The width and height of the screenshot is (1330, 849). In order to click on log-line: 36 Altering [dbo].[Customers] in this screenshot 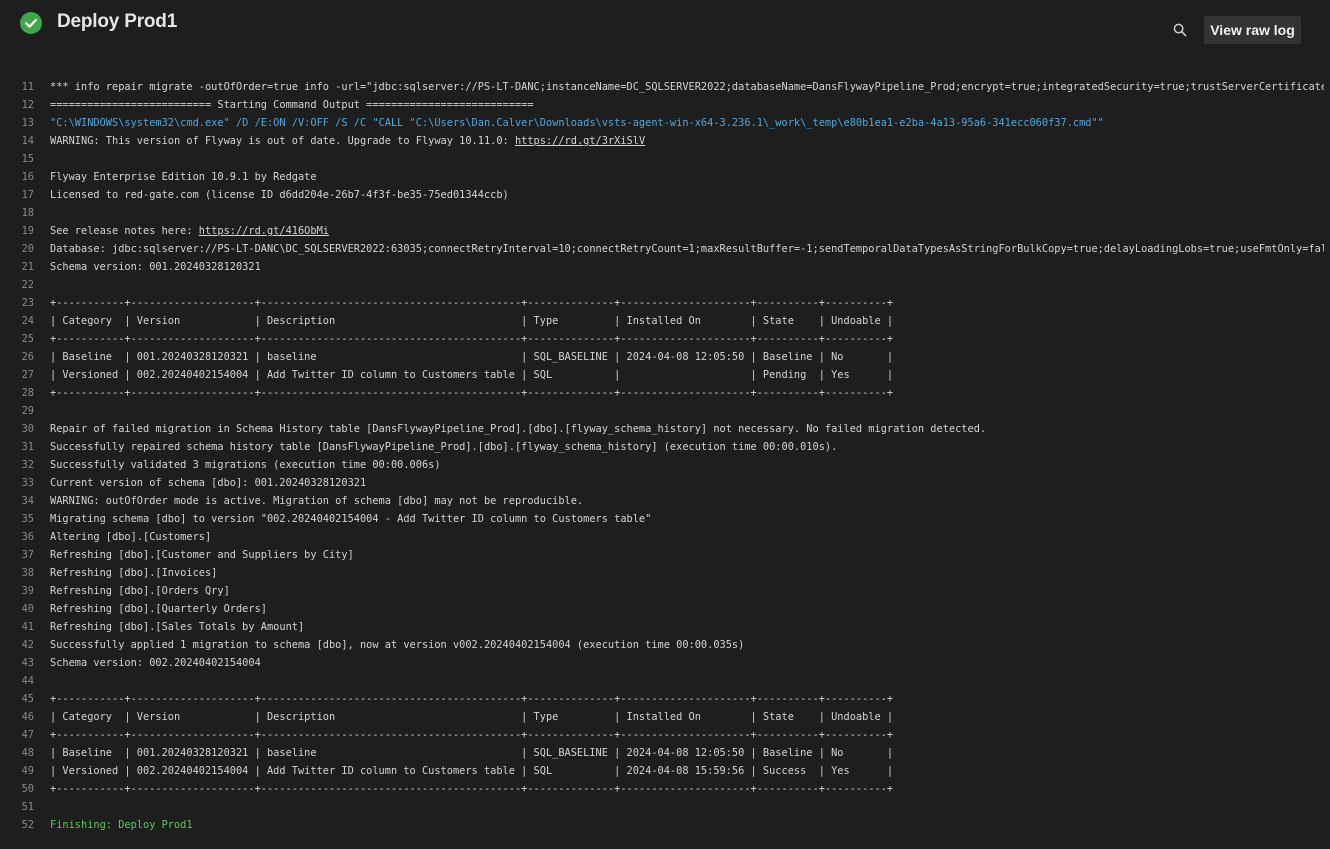, I will do `click(662, 537)`.